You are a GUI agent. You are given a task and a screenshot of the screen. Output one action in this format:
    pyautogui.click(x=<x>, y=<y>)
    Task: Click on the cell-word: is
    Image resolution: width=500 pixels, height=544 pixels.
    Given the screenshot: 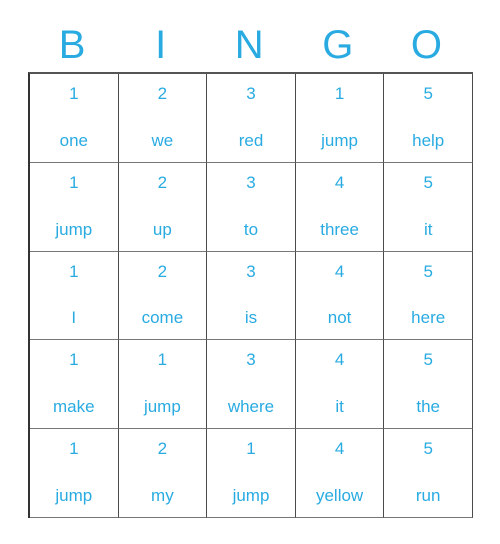 What is the action you would take?
    pyautogui.click(x=251, y=318)
    